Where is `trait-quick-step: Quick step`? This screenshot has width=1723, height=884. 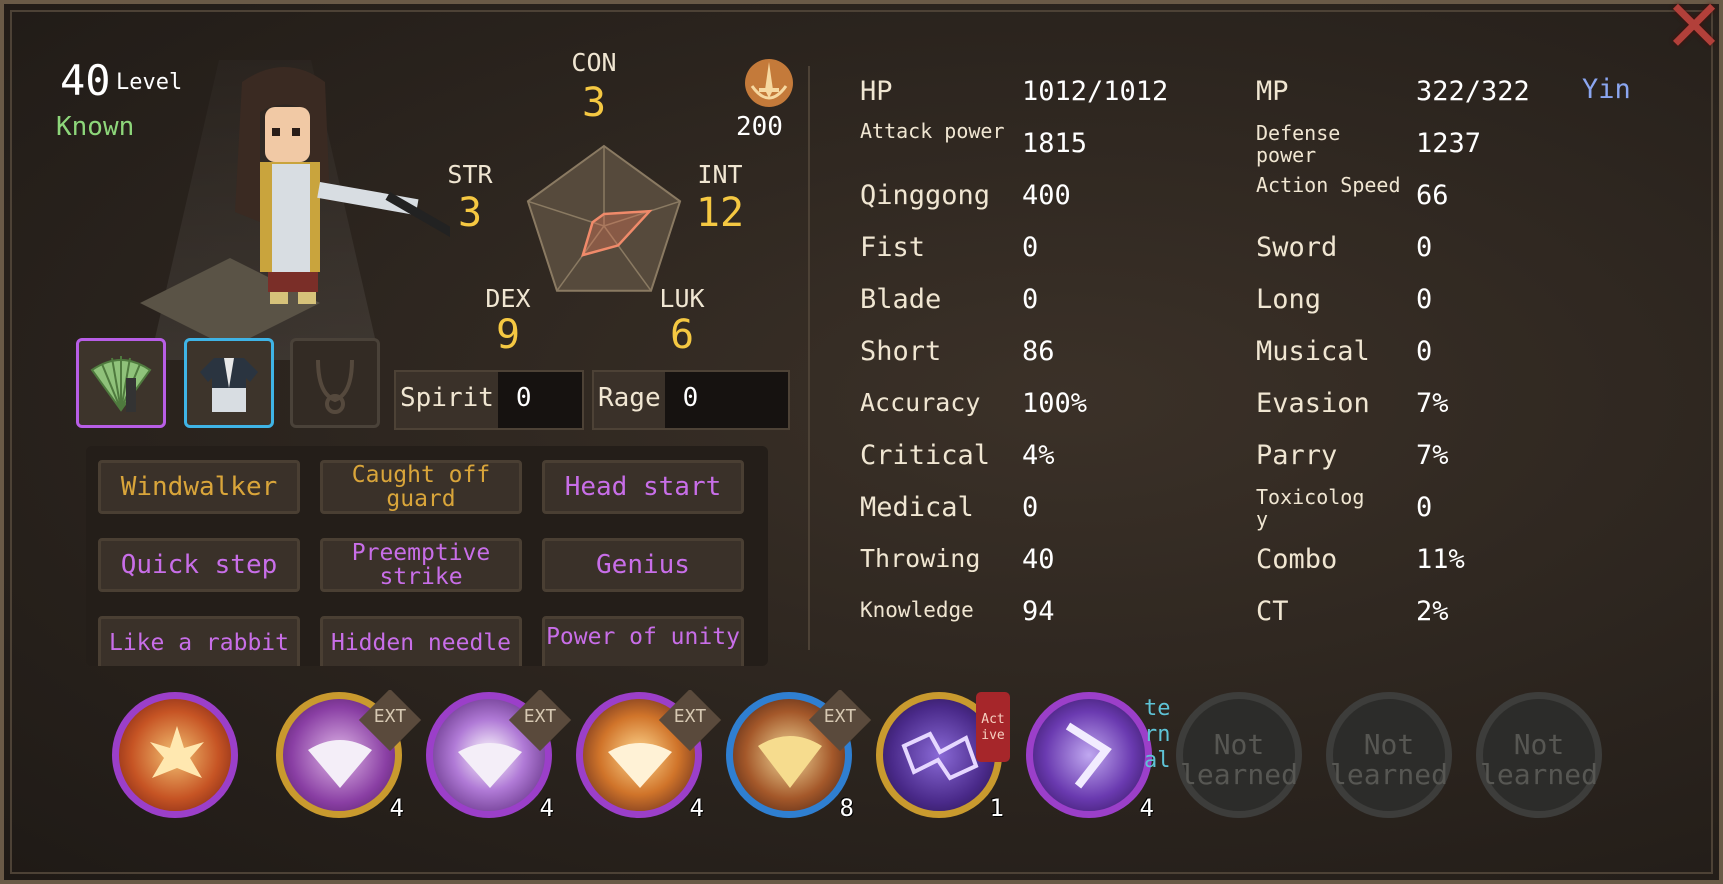
trait-quick-step: Quick step is located at coordinates (199, 565).